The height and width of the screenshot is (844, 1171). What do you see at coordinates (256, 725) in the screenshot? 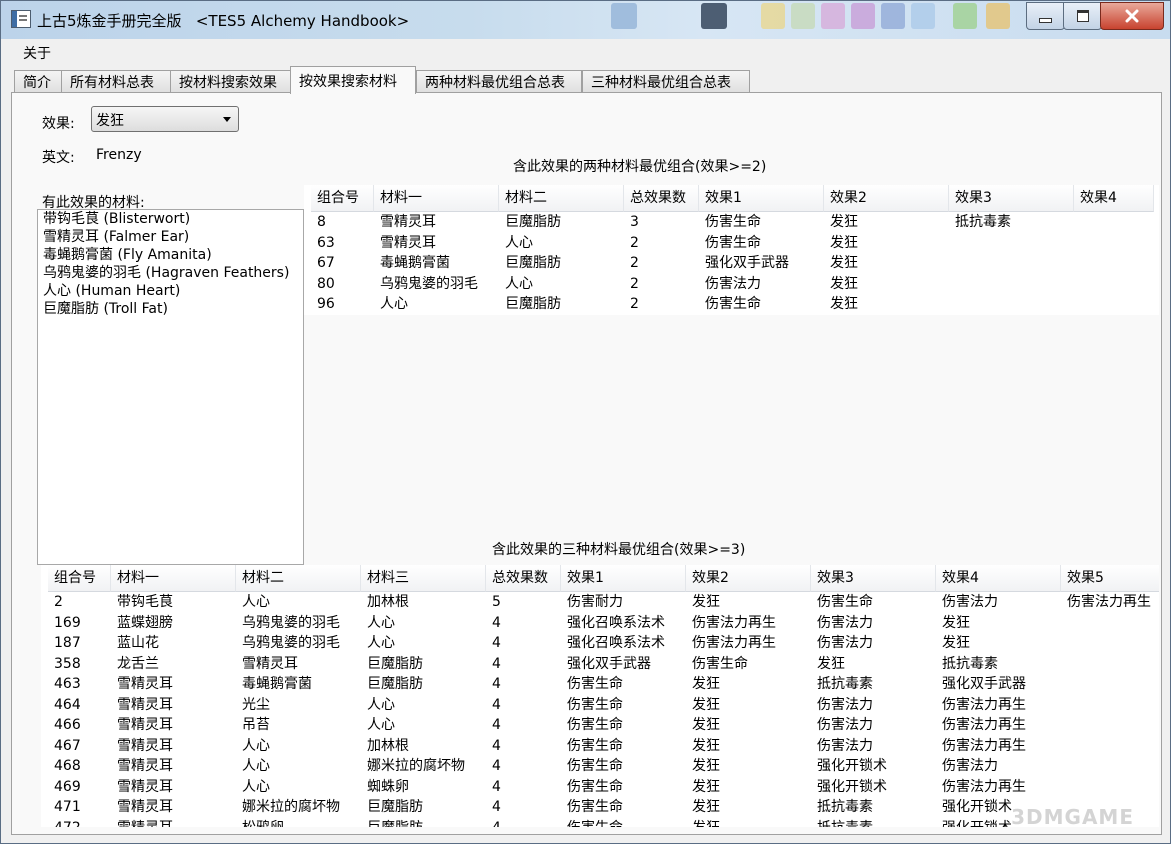
I see `table-cell: 吊苔` at bounding box center [256, 725].